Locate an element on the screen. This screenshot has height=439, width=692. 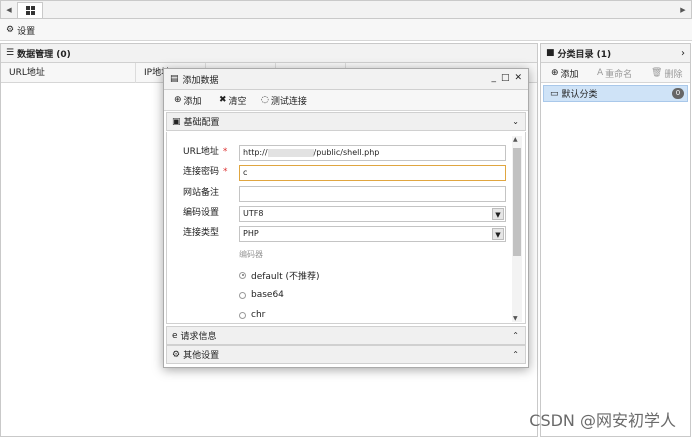
gear-icon: ⚙ is located at coordinates (10, 30).